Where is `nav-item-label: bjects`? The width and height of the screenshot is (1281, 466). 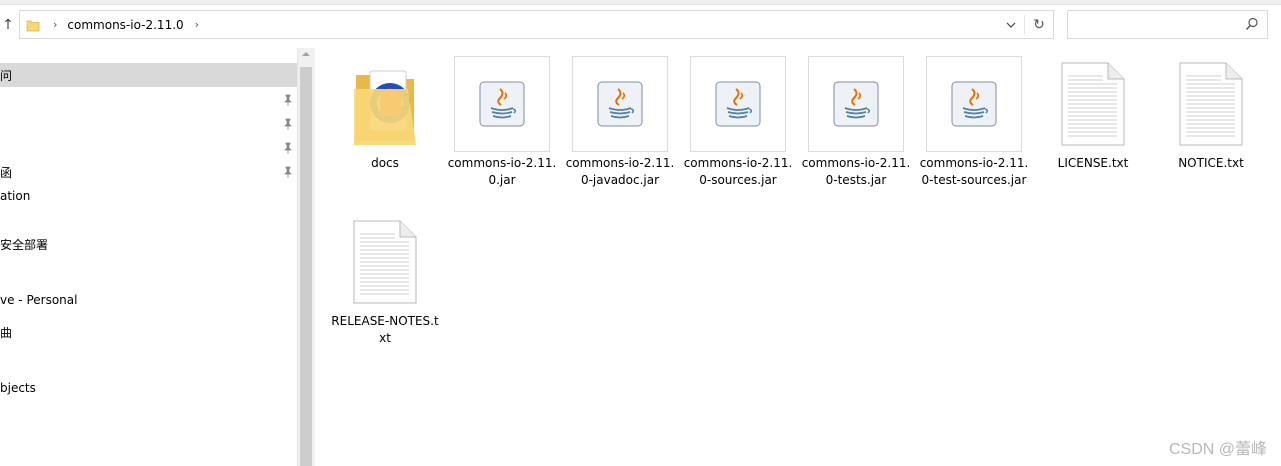 nav-item-label: bjects is located at coordinates (18, 388).